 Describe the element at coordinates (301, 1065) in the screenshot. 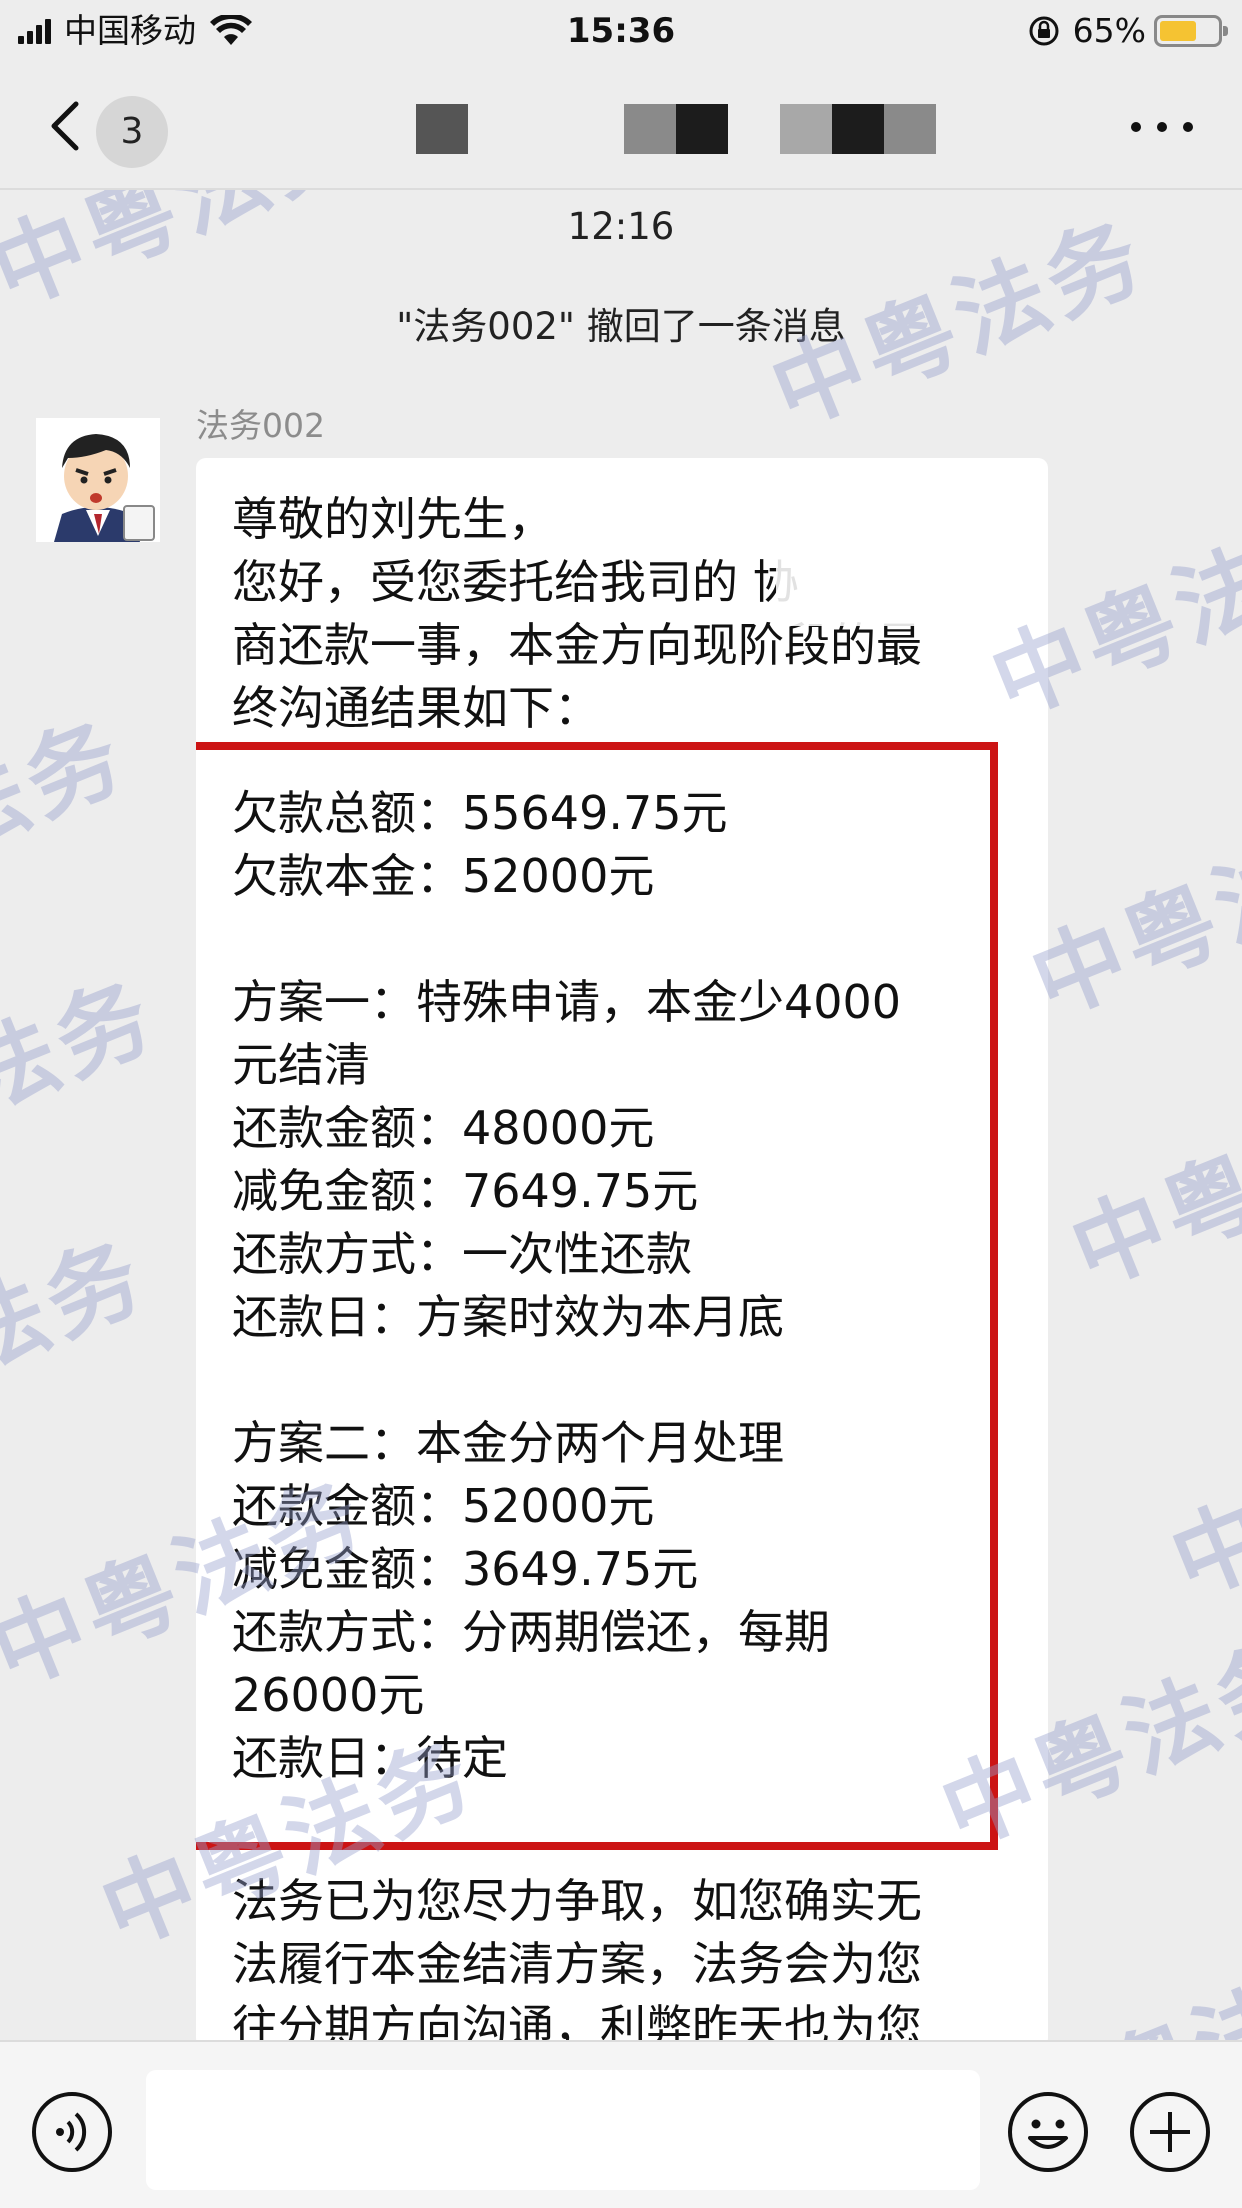

I see `plan-line: 元结清` at that location.